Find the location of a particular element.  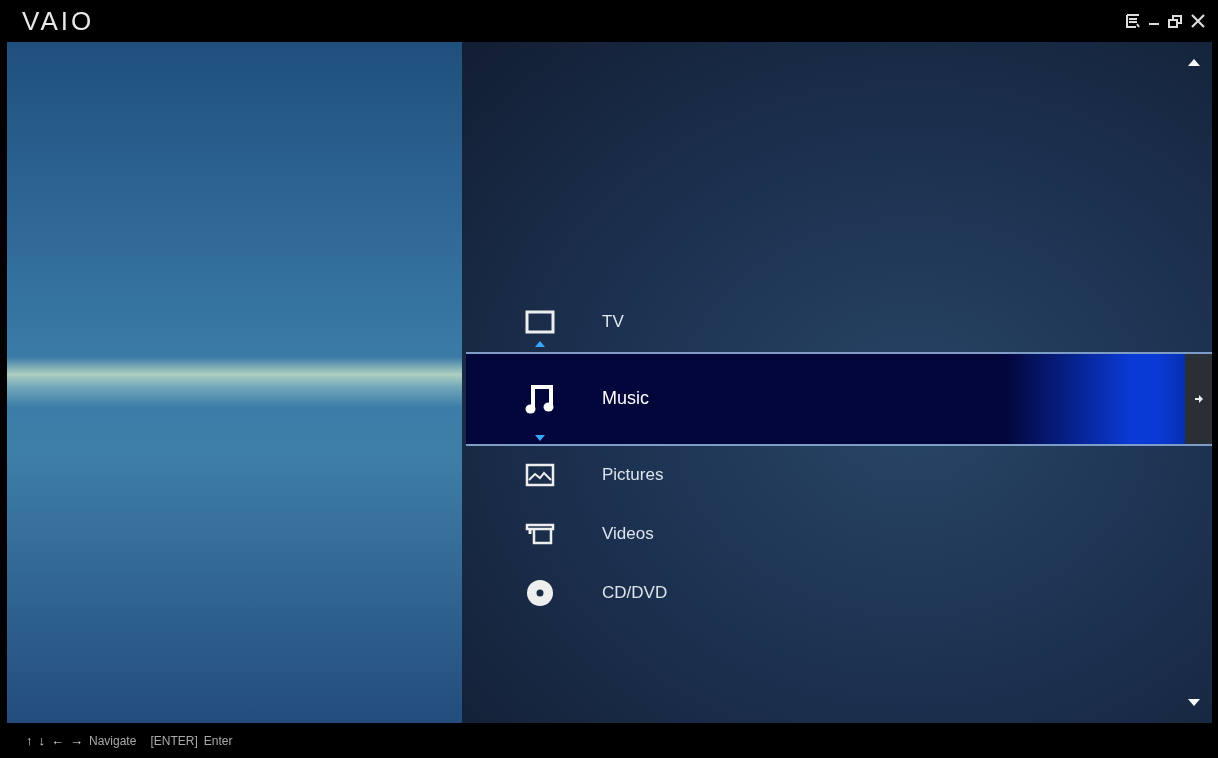

scroll-down-icon is located at coordinates (1194, 703).